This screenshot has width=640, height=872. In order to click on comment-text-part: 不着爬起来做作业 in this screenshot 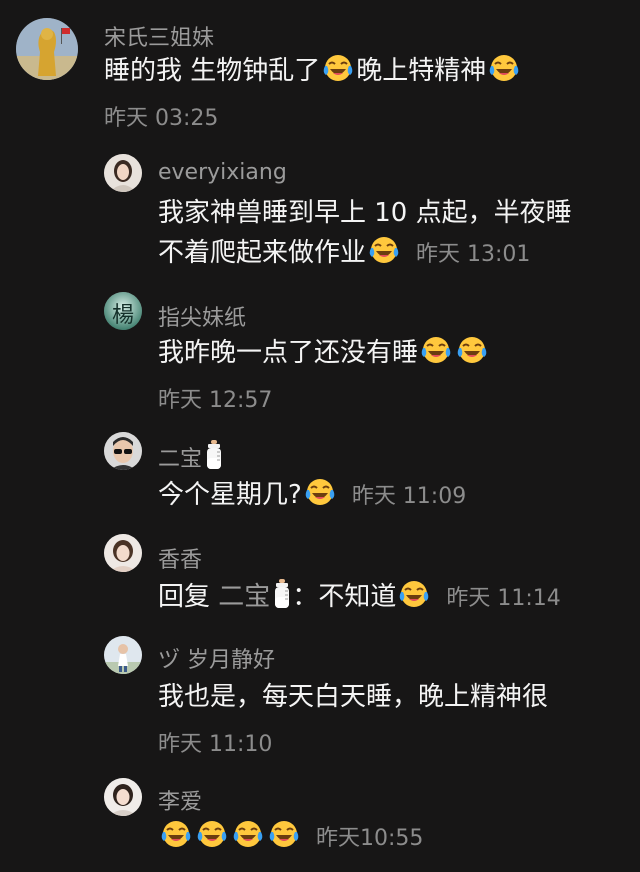, I will do `click(262, 253)`.